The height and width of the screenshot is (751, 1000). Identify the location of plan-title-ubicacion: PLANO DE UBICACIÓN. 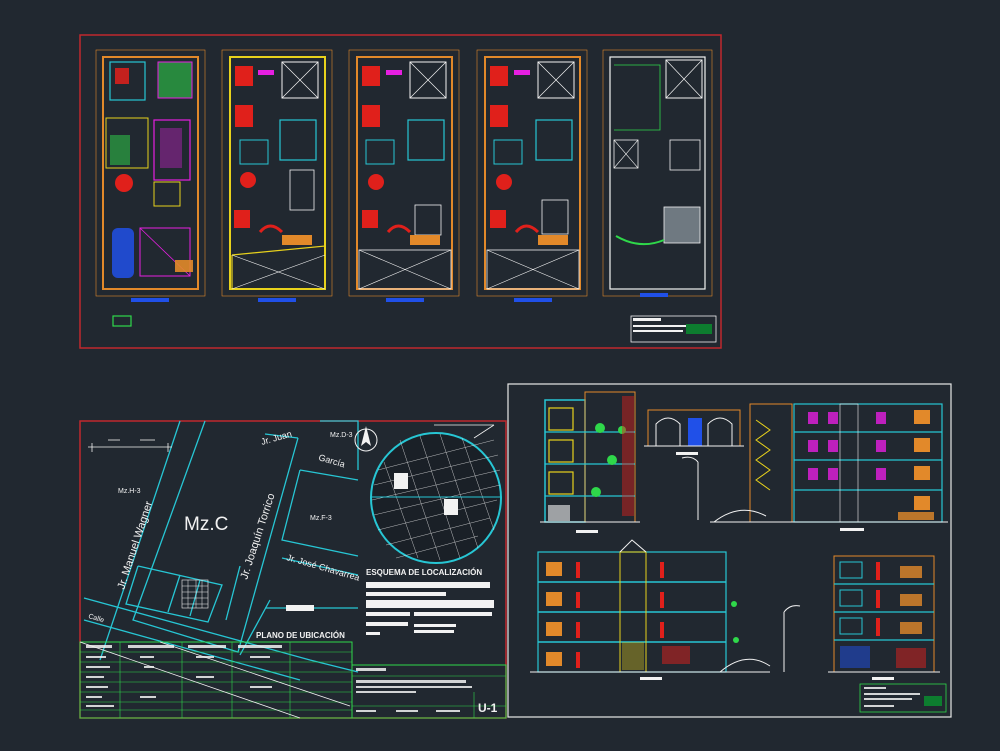
(300, 635).